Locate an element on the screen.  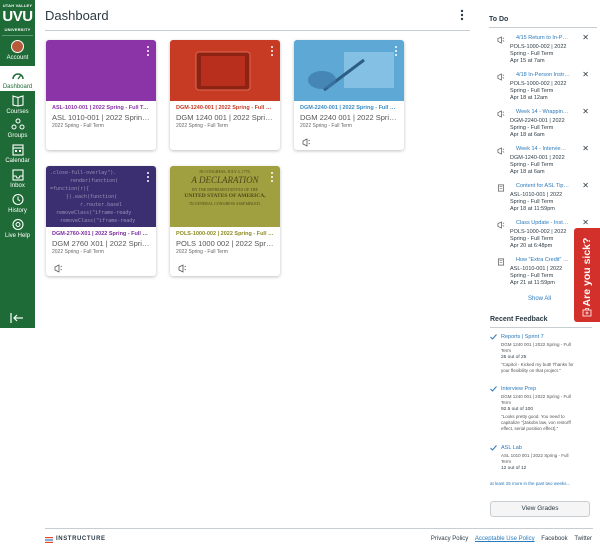
todo-link: Week 14 - Wrapping Up is located at coordinates (543, 112).